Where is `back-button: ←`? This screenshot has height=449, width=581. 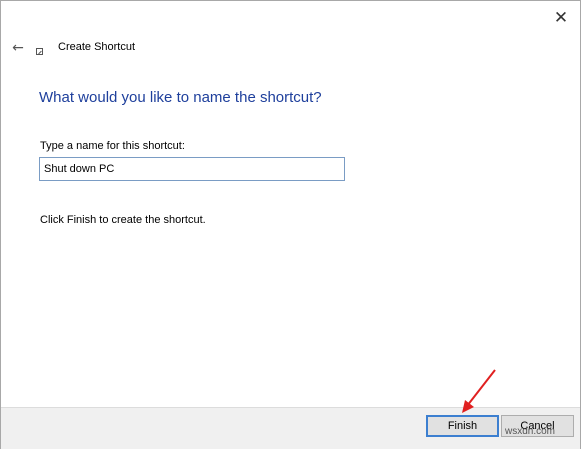
back-button: ← is located at coordinates (18, 48).